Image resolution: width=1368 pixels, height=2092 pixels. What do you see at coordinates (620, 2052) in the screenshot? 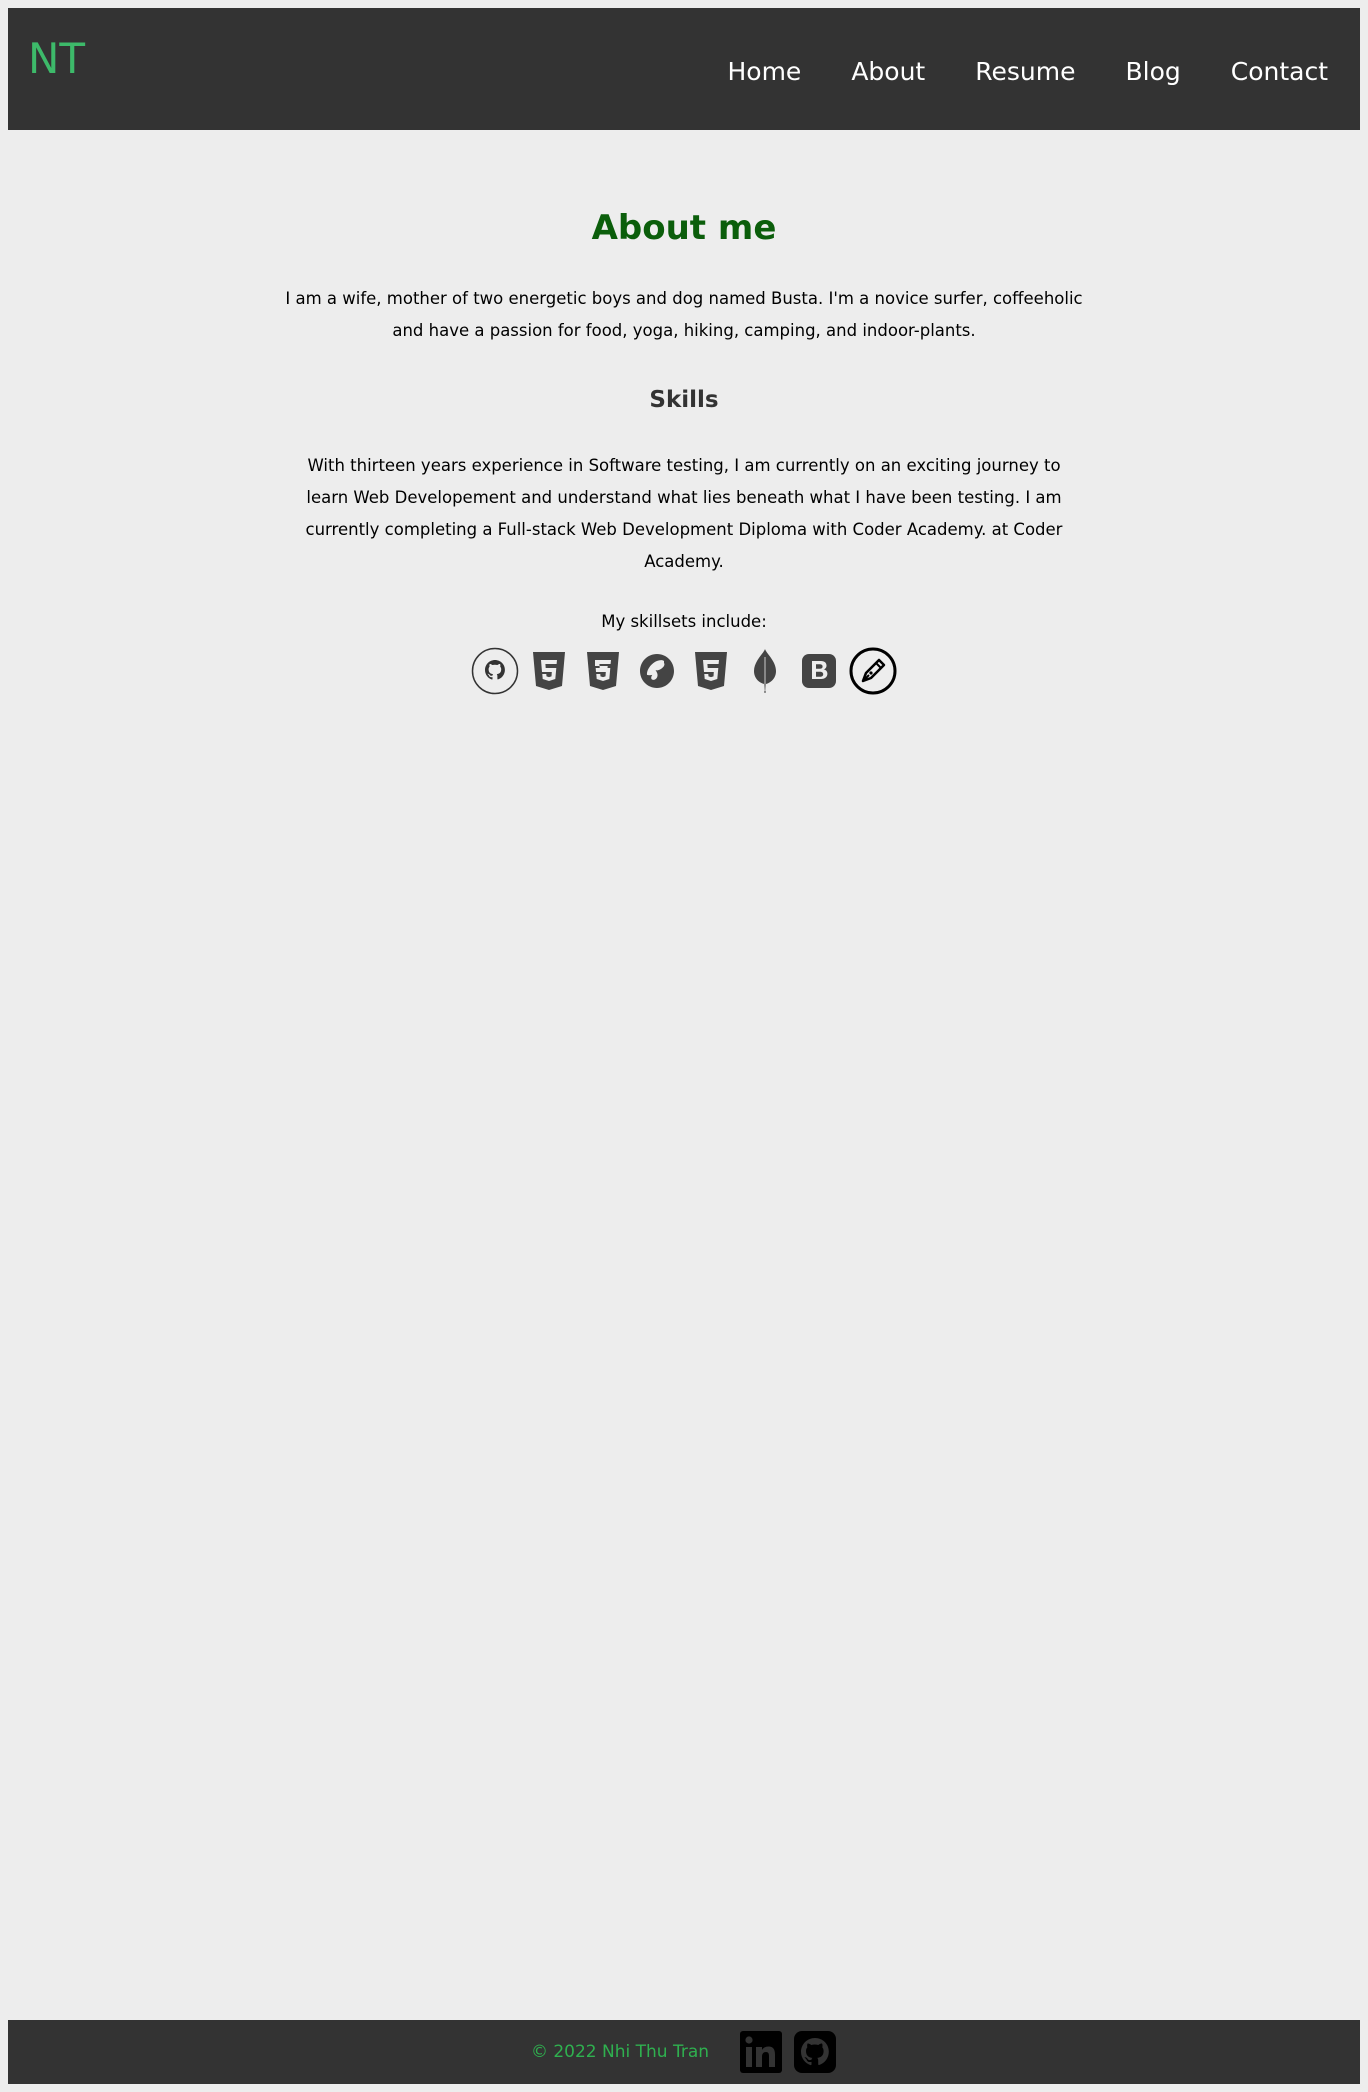
I see `copyright-text: © 2022 Nhi Thu Tran` at bounding box center [620, 2052].